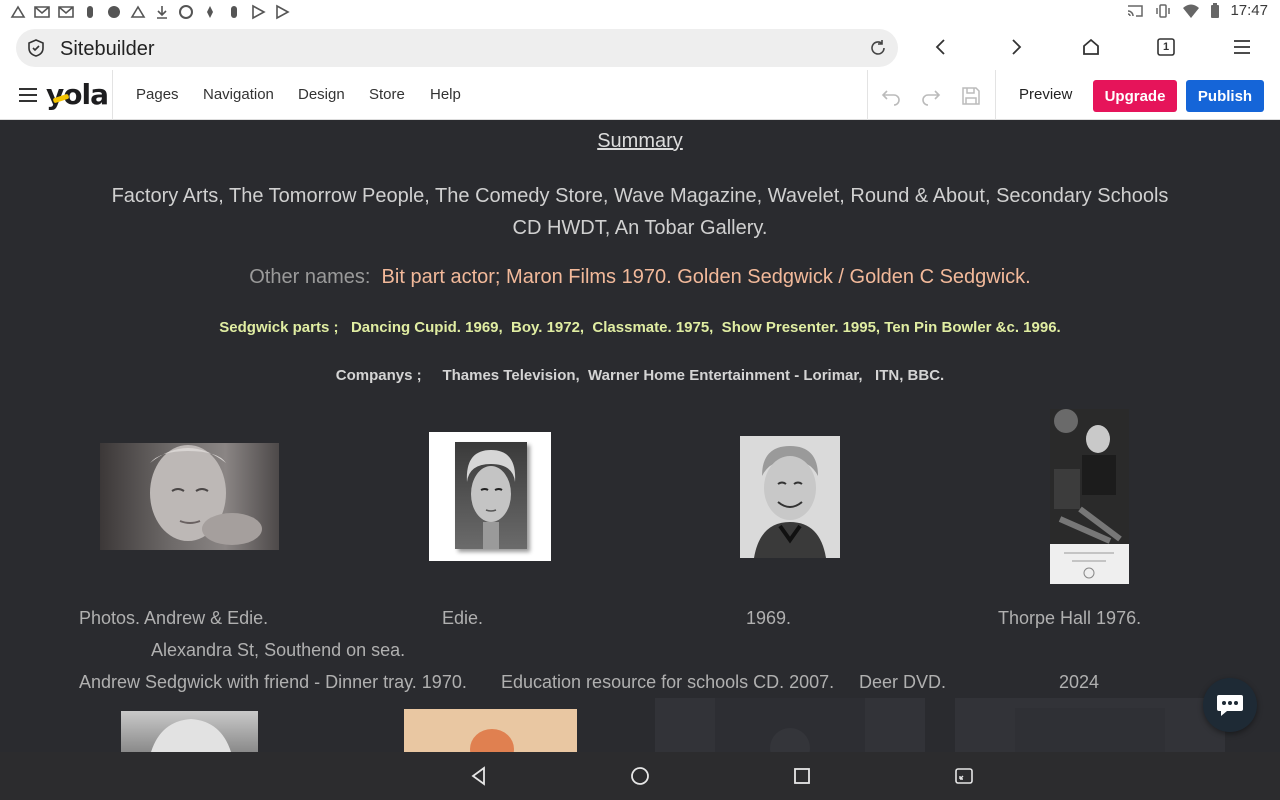  Describe the element at coordinates (186, 12) in the screenshot. I see `aperture-icon` at that location.